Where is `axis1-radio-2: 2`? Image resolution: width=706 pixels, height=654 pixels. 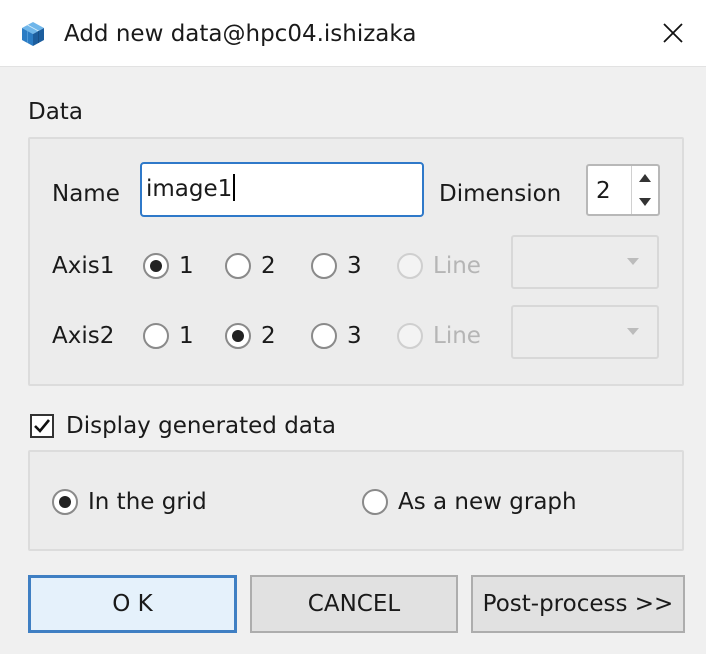
axis1-radio-2: 2 is located at coordinates (250, 266).